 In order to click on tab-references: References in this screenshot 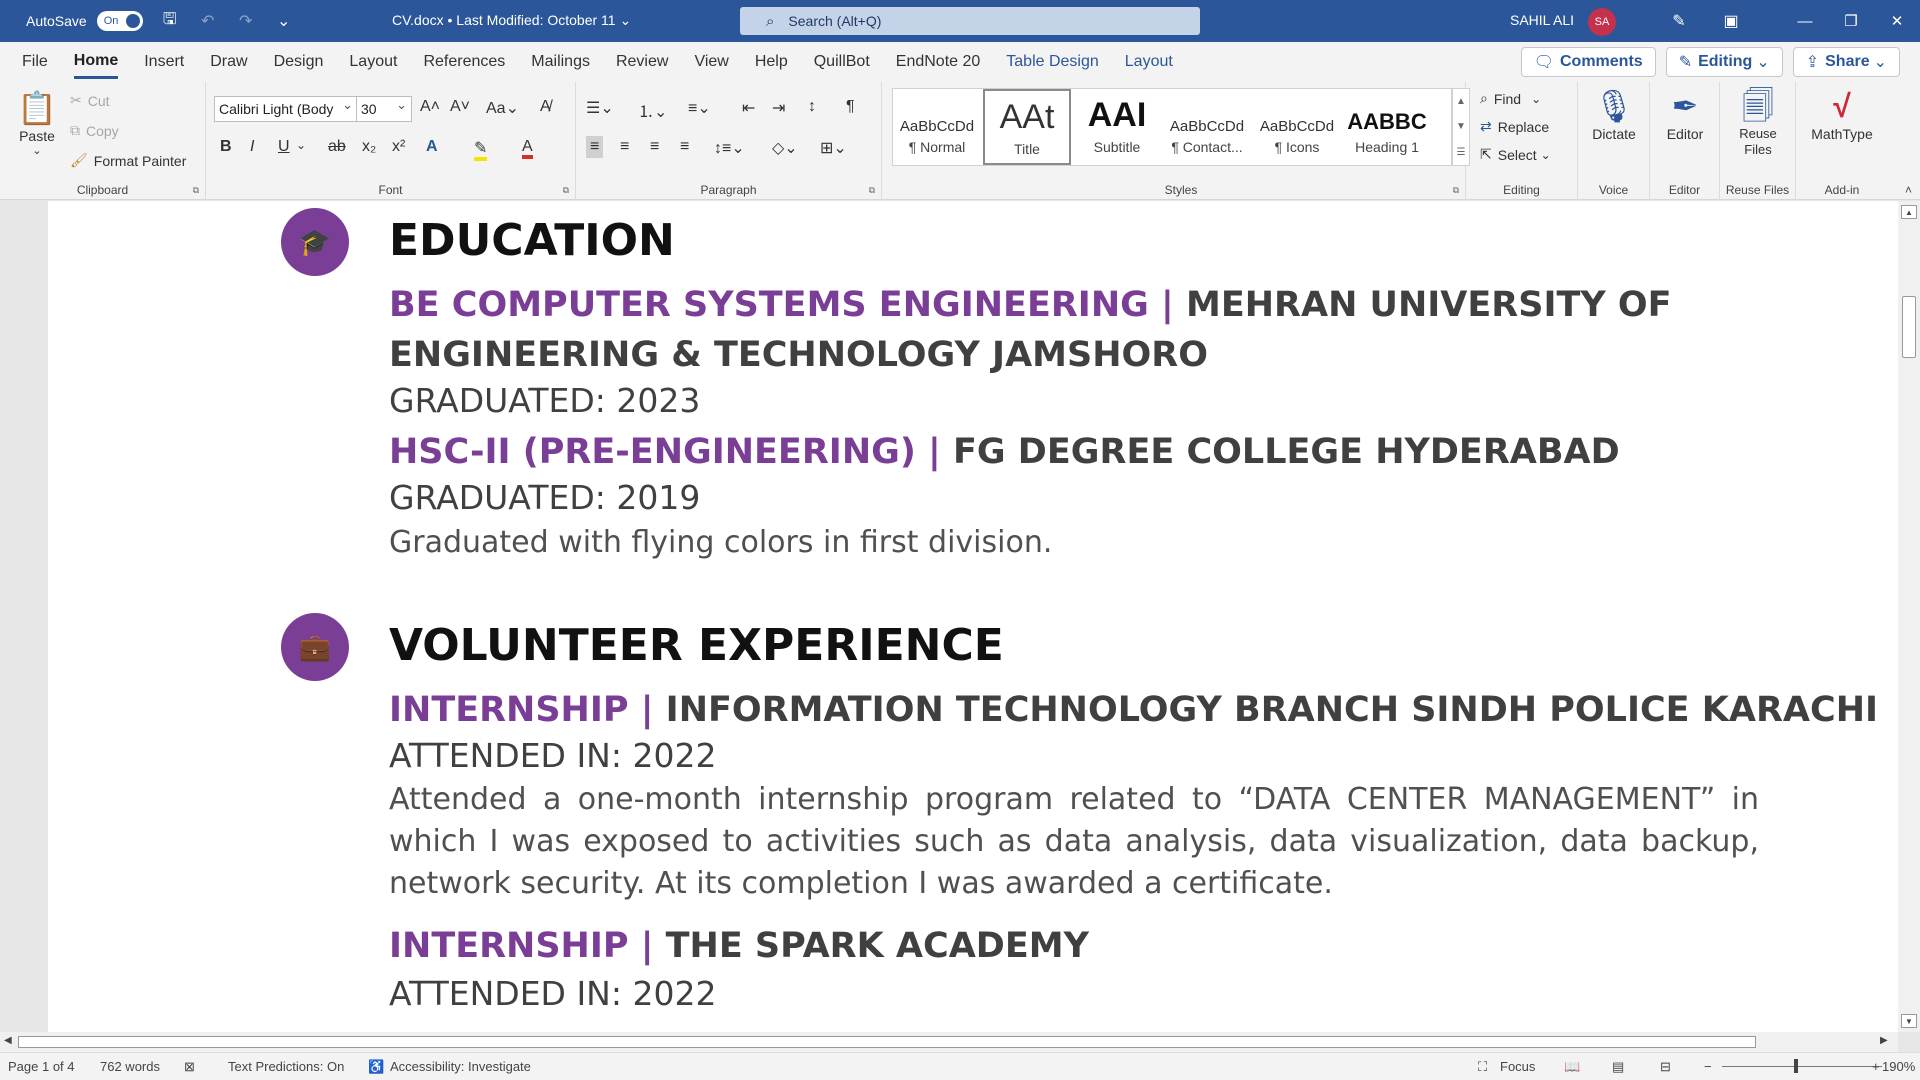, I will do `click(464, 62)`.